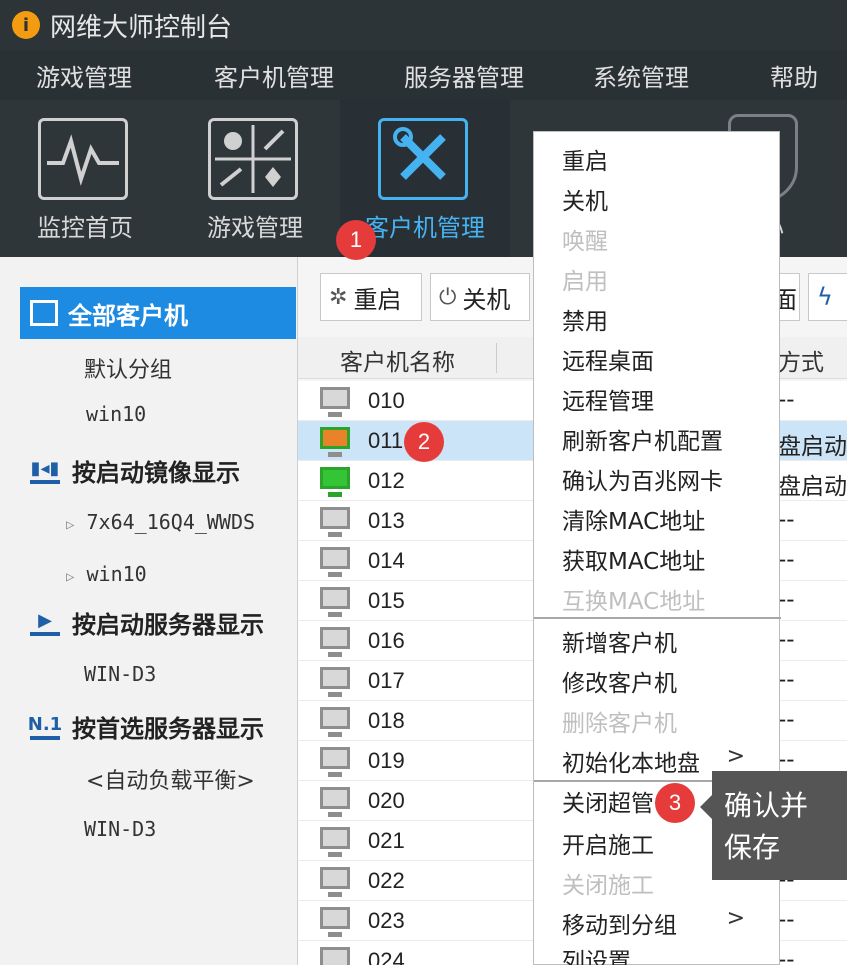 This screenshot has width=847, height=965. I want to click on boot-image-item: ▷ 7x64_16Q4_WWDS, so click(160, 522).